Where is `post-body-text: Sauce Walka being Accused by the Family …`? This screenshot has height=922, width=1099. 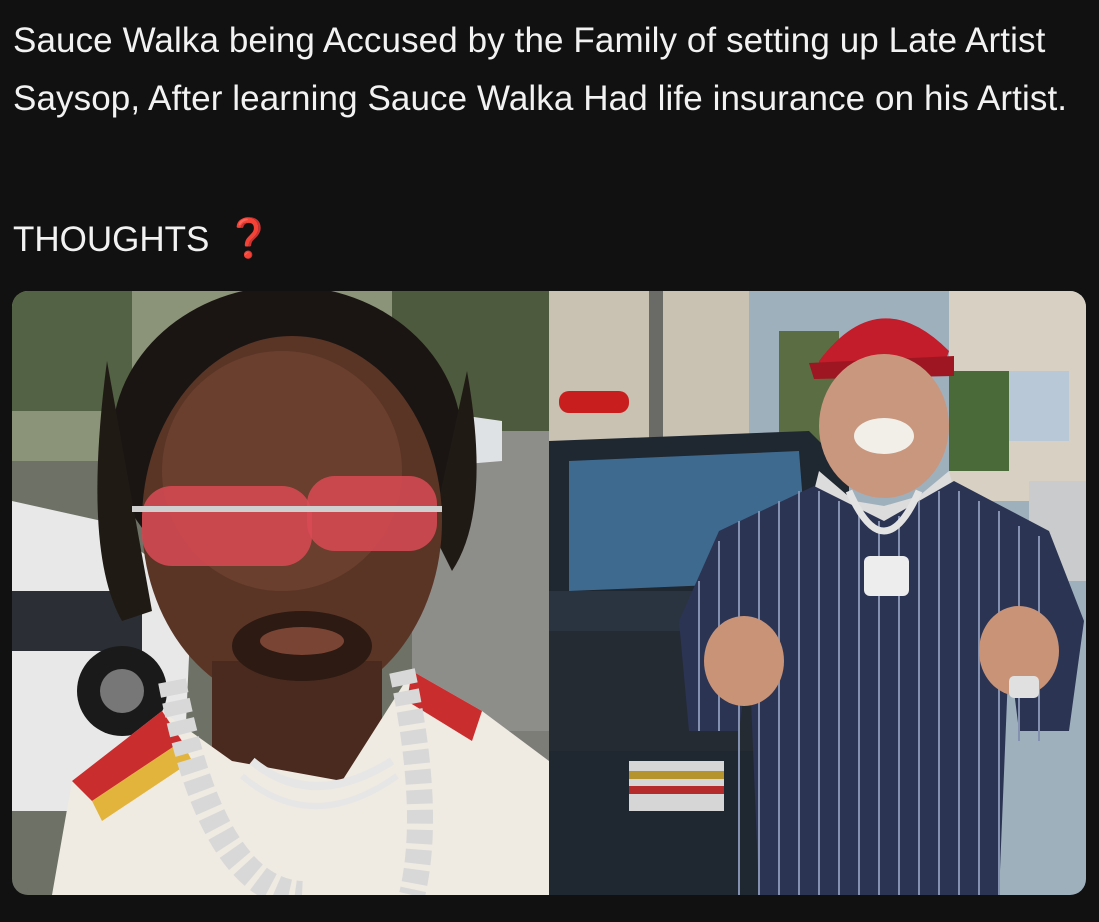
post-body-text: Sauce Walka being Accused by the Family … is located at coordinates (543, 70).